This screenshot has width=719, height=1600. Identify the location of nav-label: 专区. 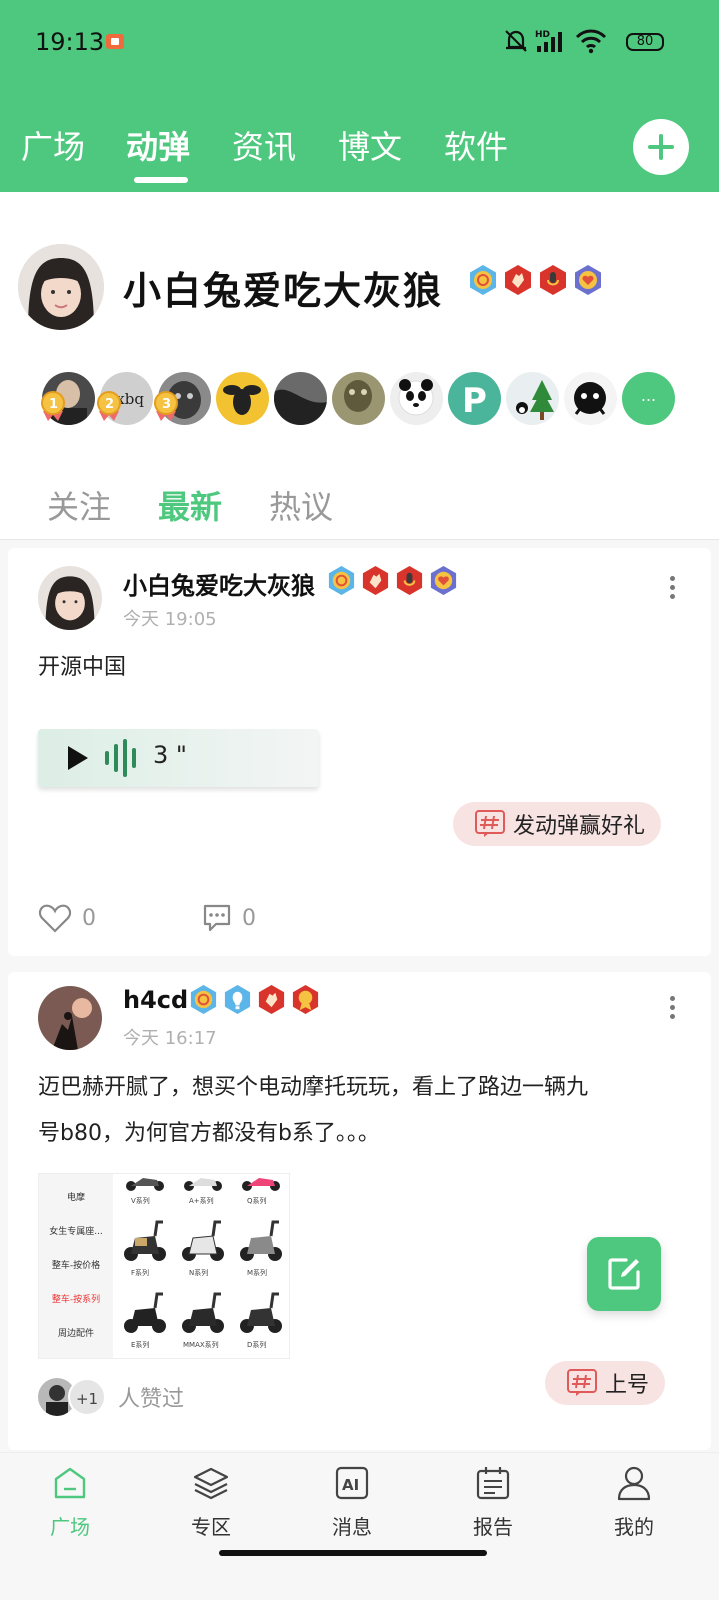
(211, 1527).